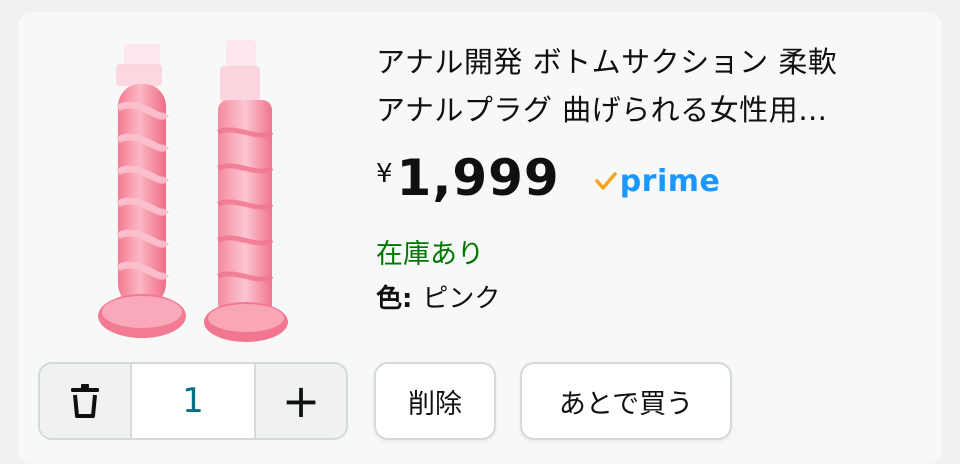 The height and width of the screenshot is (464, 960). I want to click on product-image-graphic, so click(193, 191).